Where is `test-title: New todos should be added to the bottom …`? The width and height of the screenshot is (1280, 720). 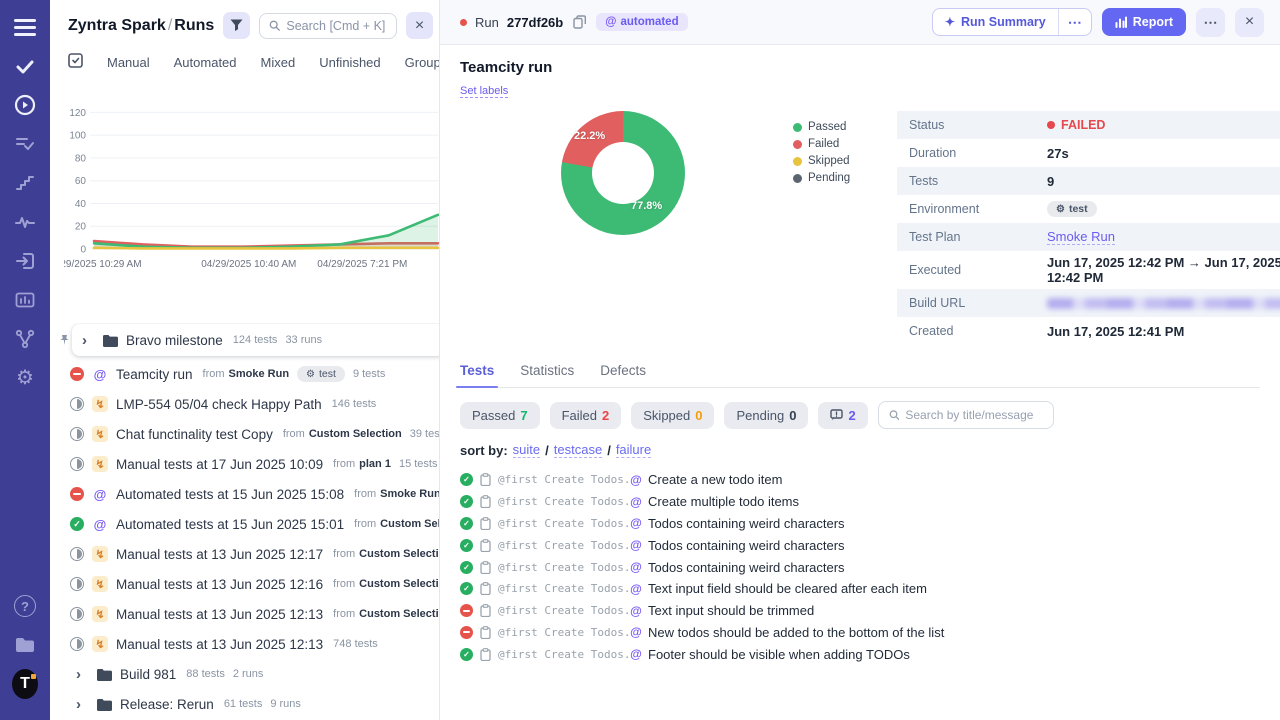
test-title: New todos should be added to the bottom … is located at coordinates (796, 632).